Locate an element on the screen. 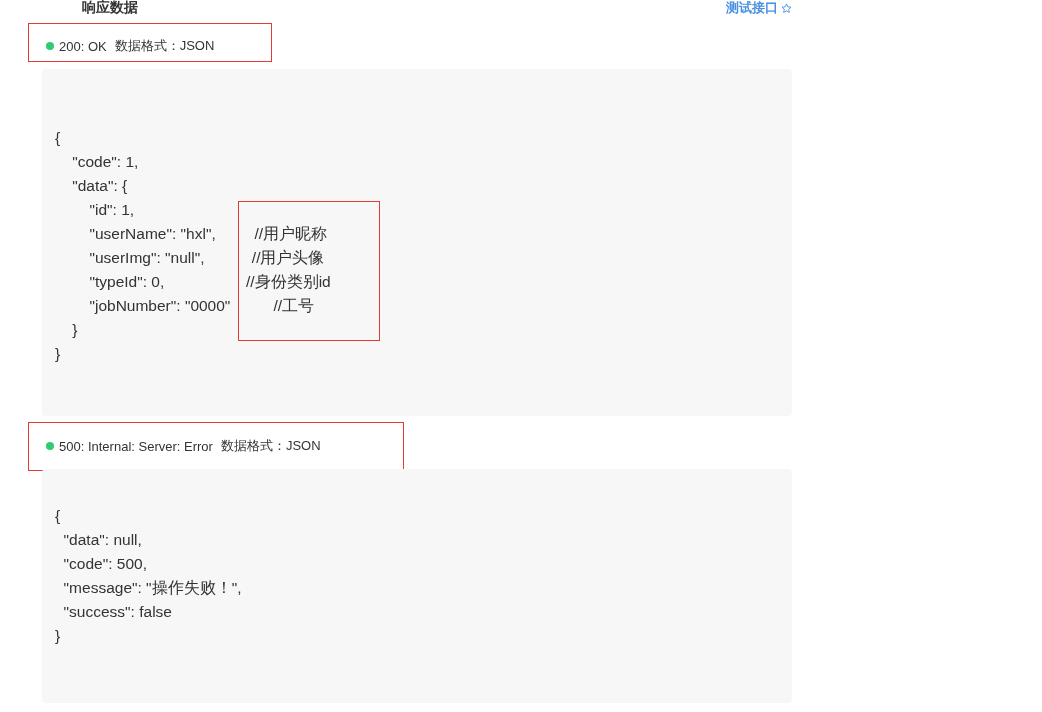 The height and width of the screenshot is (712, 1042). status-text: 500: Internal: Server: Error is located at coordinates (136, 446).